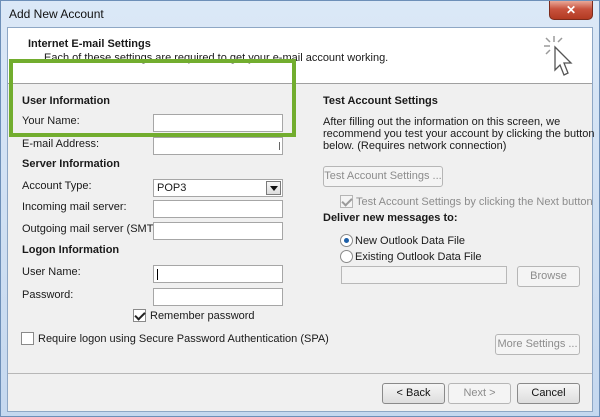 This screenshot has height=417, width=600. What do you see at coordinates (218, 146) in the screenshot?
I see `email-input` at bounding box center [218, 146].